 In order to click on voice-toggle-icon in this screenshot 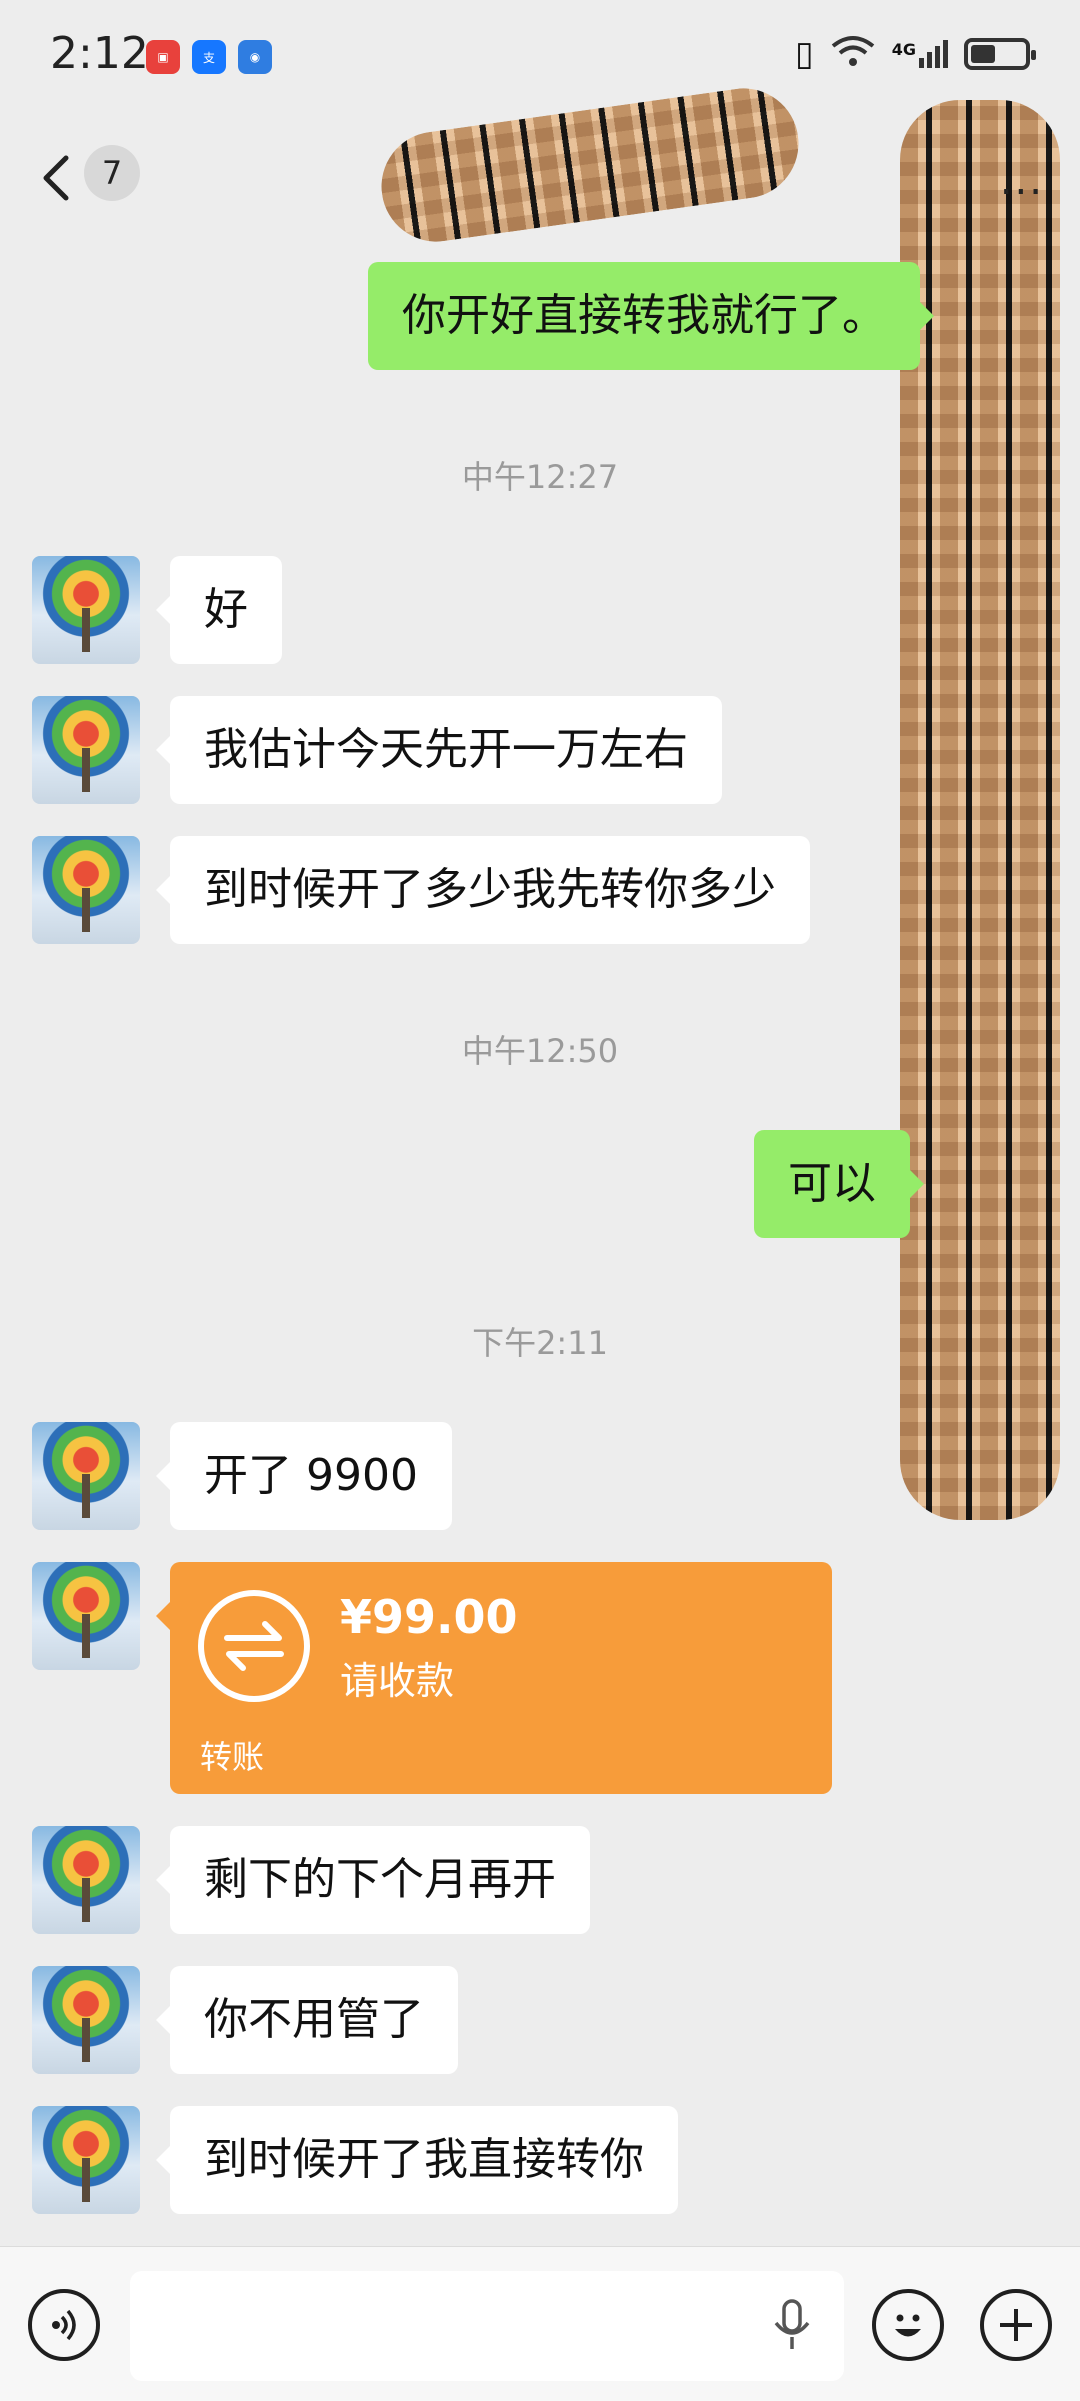, I will do `click(64, 2325)`.